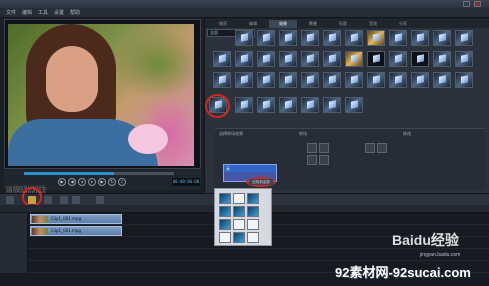  Describe the element at coordinates (99, 173) in the screenshot. I see `scrub-bar` at that location.